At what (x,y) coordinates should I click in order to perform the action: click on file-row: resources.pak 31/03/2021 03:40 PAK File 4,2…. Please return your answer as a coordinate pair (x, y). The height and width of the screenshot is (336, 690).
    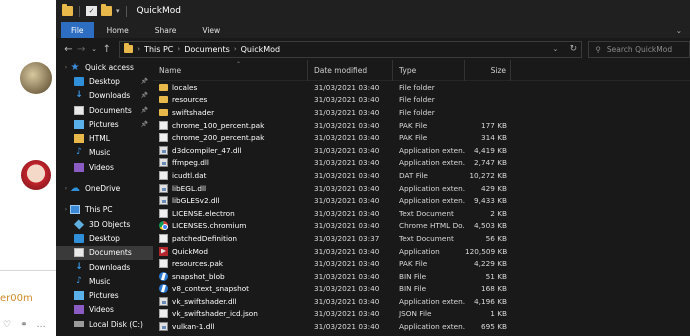
    Looking at the image, I should click on (421, 263).